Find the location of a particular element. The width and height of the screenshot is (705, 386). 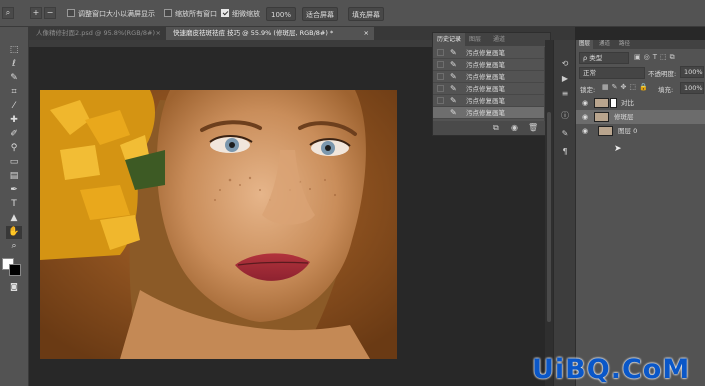

zoom-tool-sidebar-icon: ⌕ is located at coordinates (14, 246).